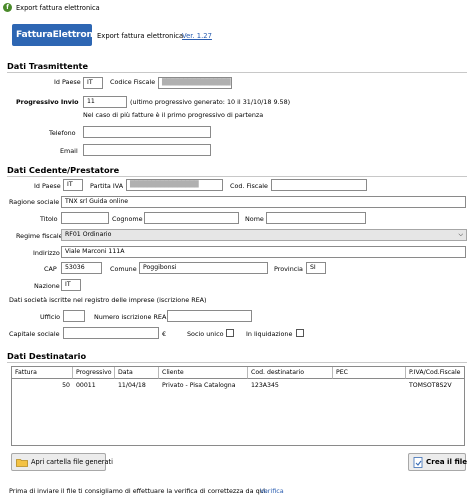 Image resolution: width=474 pixels, height=502 pixels. Describe the element at coordinates (263, 252) in the screenshot. I see `indirizzo-field: Viale Marconi 111A` at that location.